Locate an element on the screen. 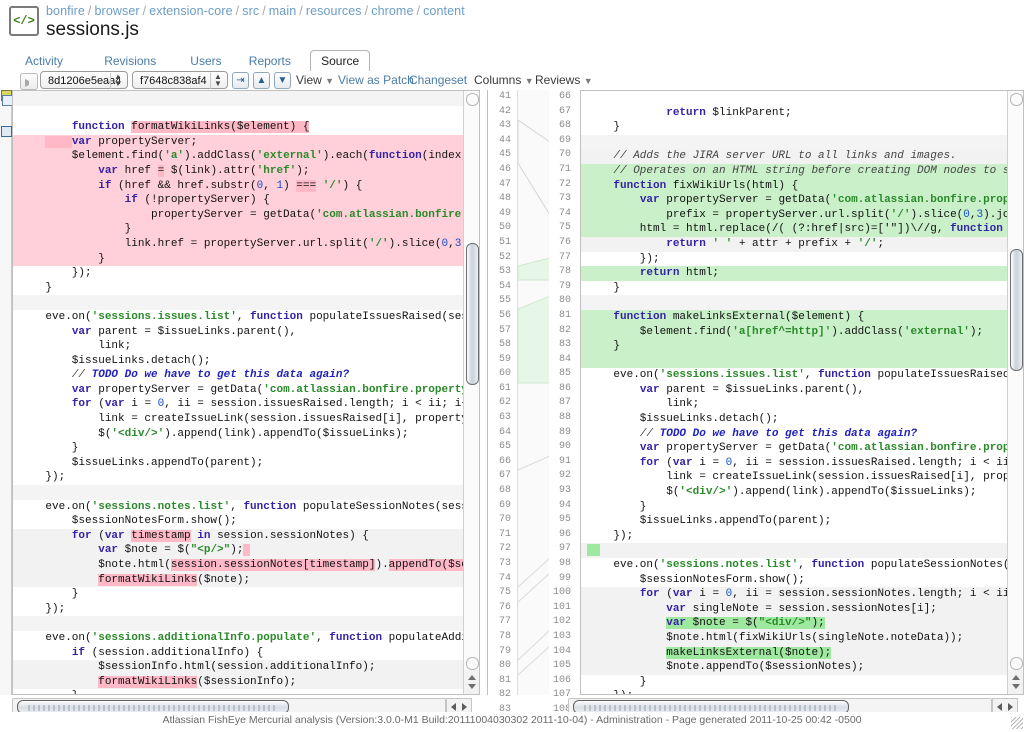 Image resolution: width=1024 pixels, height=732 pixels. line-number: 65 is located at coordinates (504, 447).